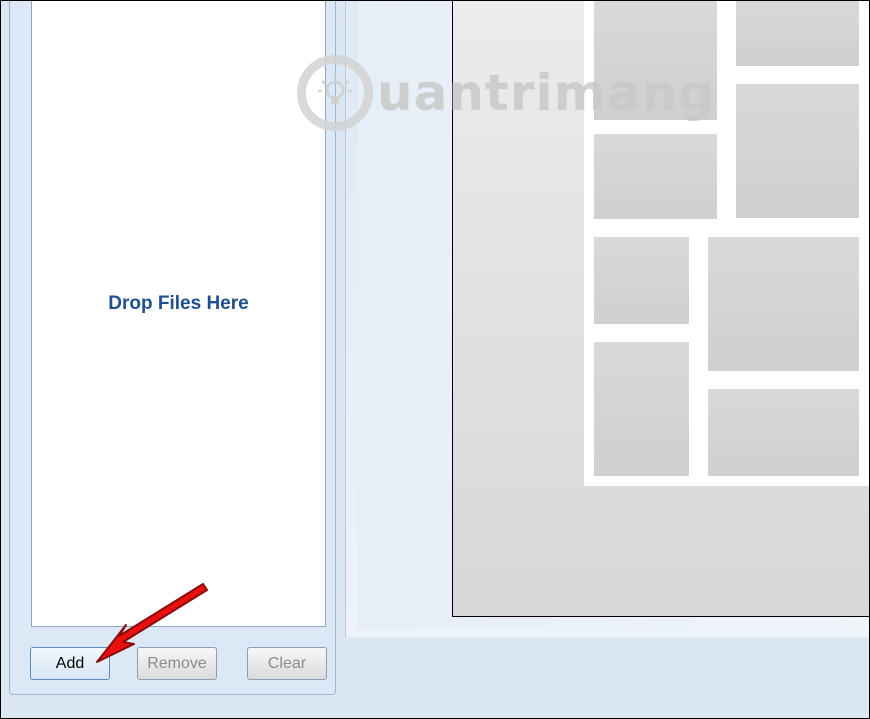 This screenshot has height=719, width=870. What do you see at coordinates (152, 623) in the screenshot?
I see `red-arrow-icon` at bounding box center [152, 623].